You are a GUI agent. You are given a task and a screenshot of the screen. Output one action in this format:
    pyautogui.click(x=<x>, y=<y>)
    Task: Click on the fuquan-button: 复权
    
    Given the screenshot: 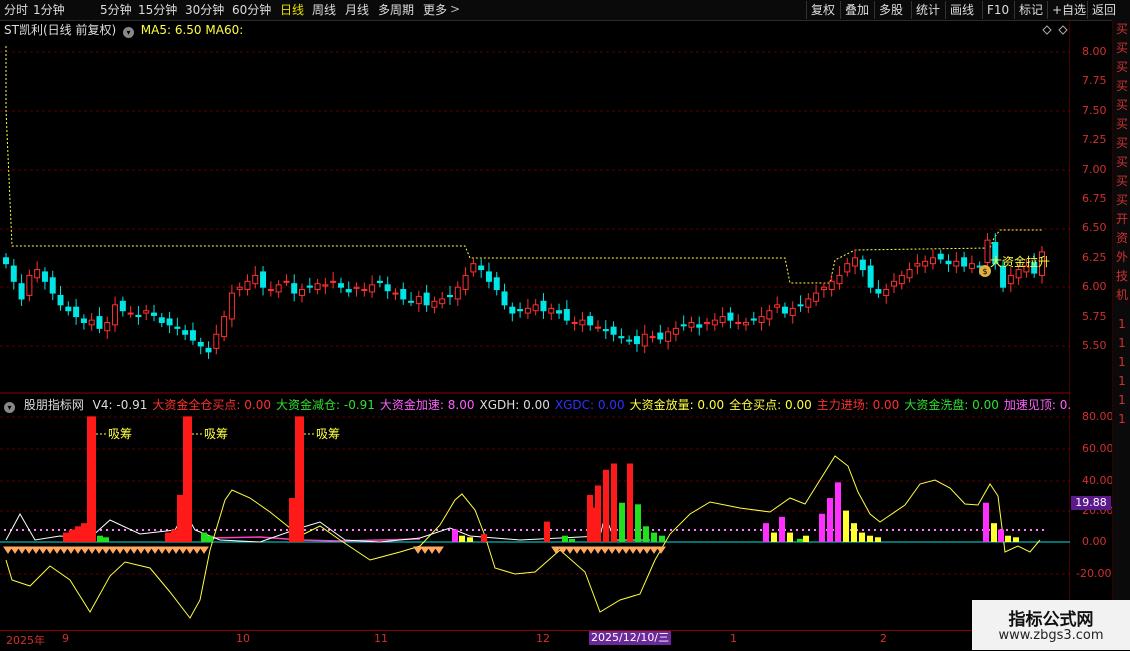 What is the action you would take?
    pyautogui.click(x=822, y=10)
    